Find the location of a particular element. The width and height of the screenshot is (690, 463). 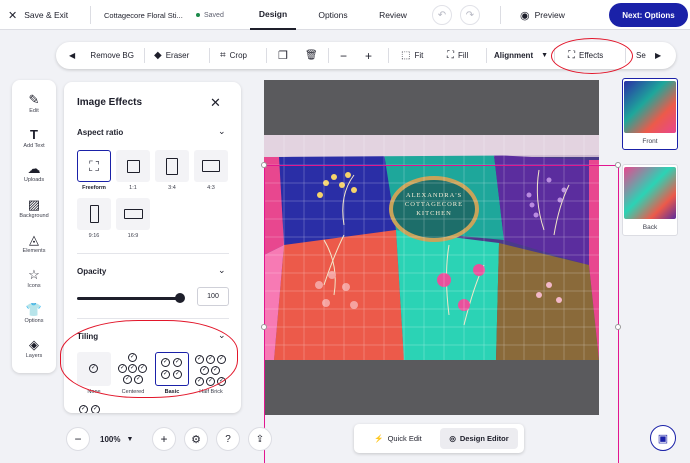

tab-design: Design is located at coordinates (273, 15).